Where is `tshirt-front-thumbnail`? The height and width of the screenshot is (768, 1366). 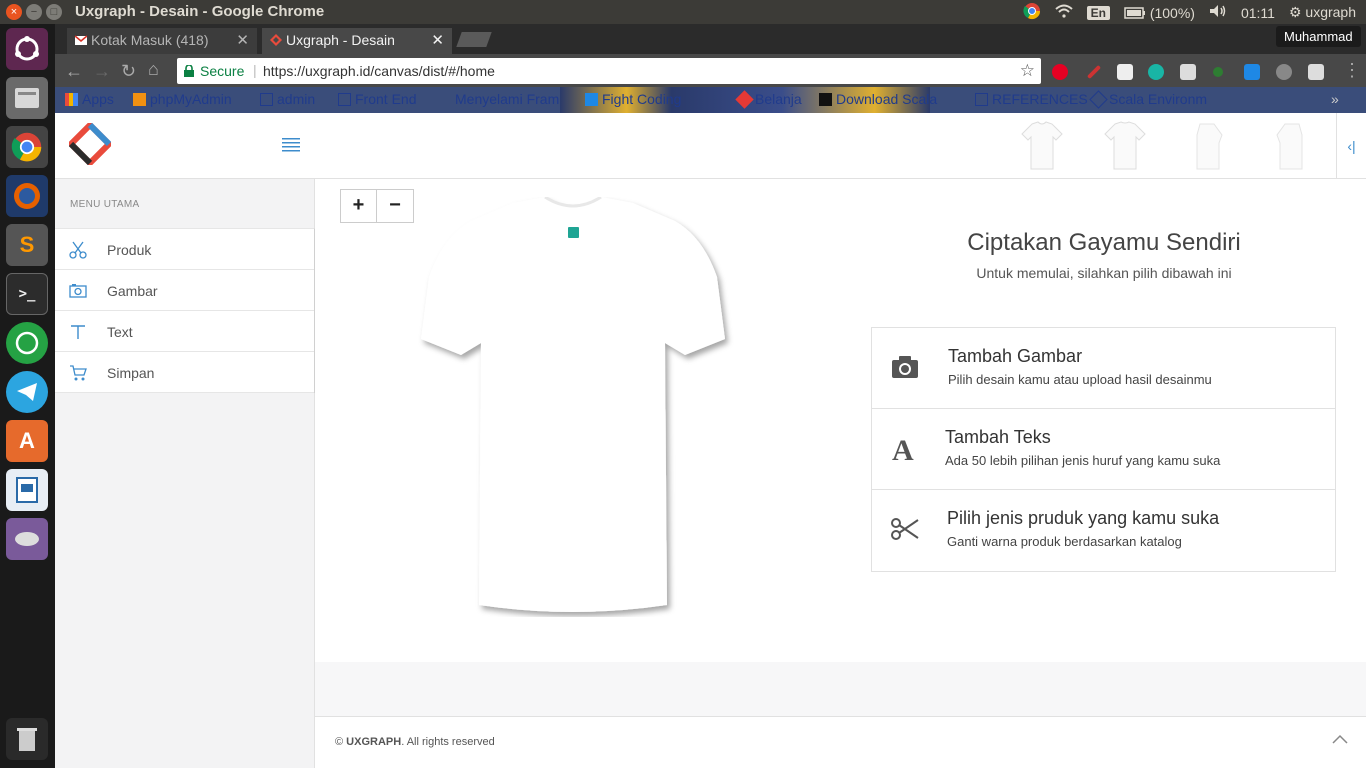 tshirt-front-thumbnail is located at coordinates (1042, 146).